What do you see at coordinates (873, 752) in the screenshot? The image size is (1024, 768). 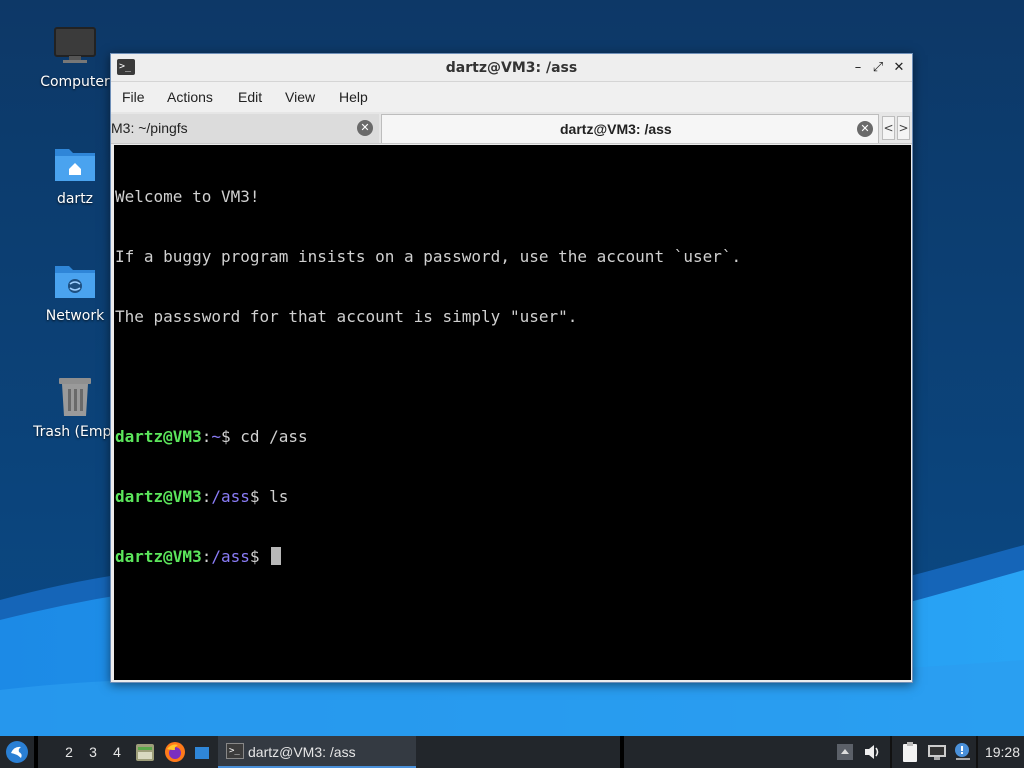 I see `volume-icon` at bounding box center [873, 752].